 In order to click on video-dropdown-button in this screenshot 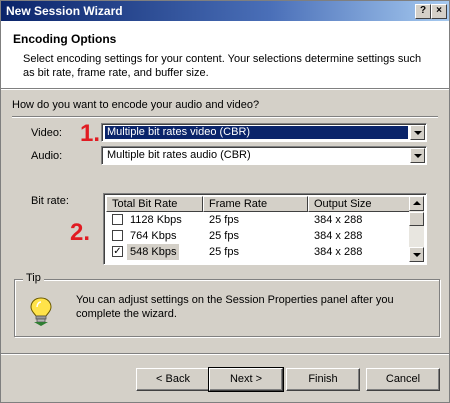, I will do `click(417, 132)`.